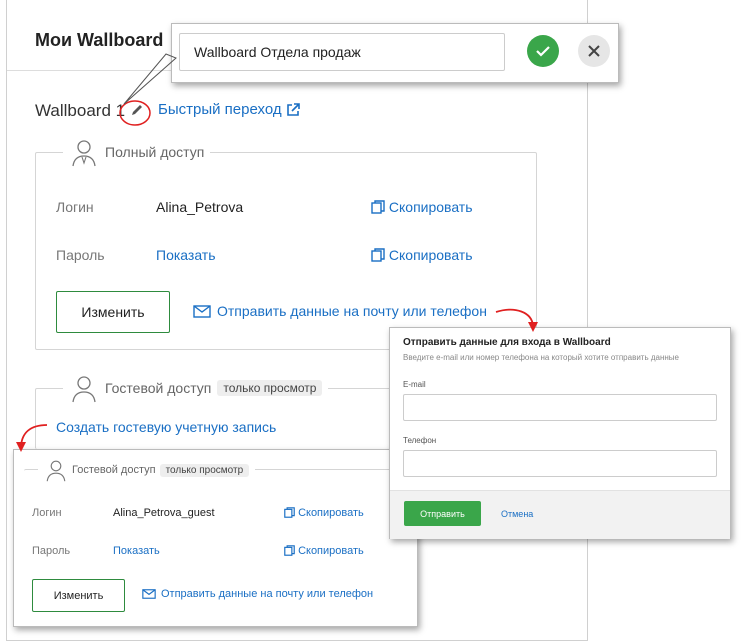 This screenshot has height=644, width=752. I want to click on pencil-highlight-circle, so click(135, 113).